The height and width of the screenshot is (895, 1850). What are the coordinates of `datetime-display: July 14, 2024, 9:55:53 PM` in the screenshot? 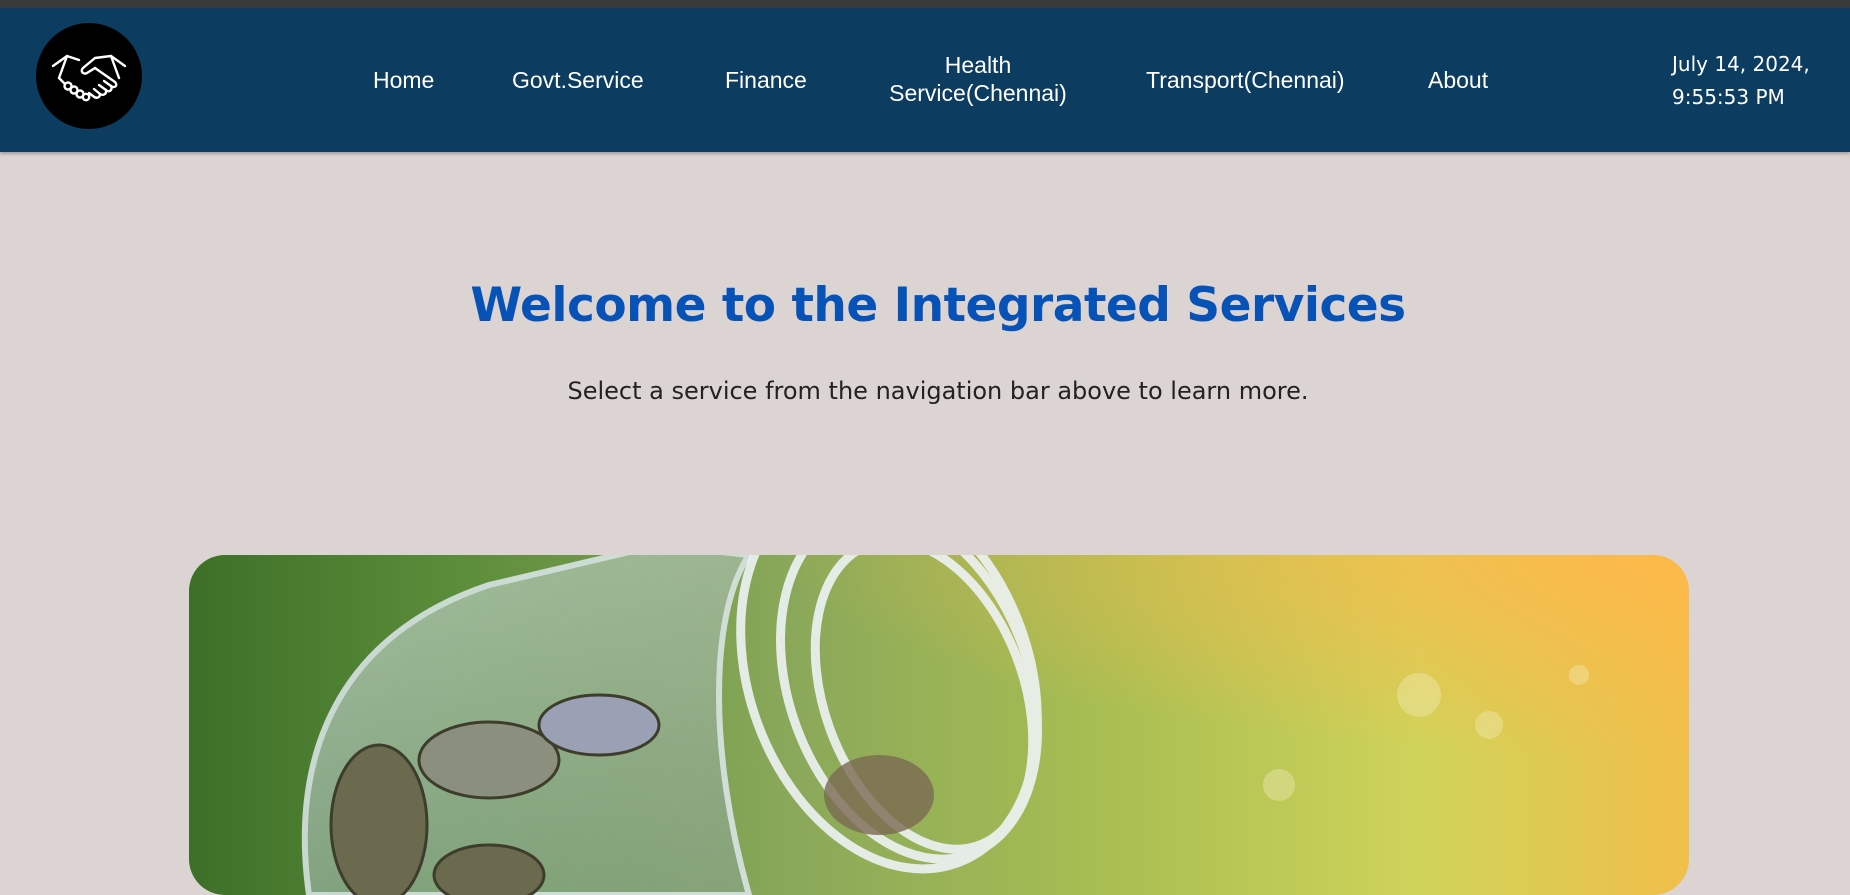 It's located at (1752, 81).